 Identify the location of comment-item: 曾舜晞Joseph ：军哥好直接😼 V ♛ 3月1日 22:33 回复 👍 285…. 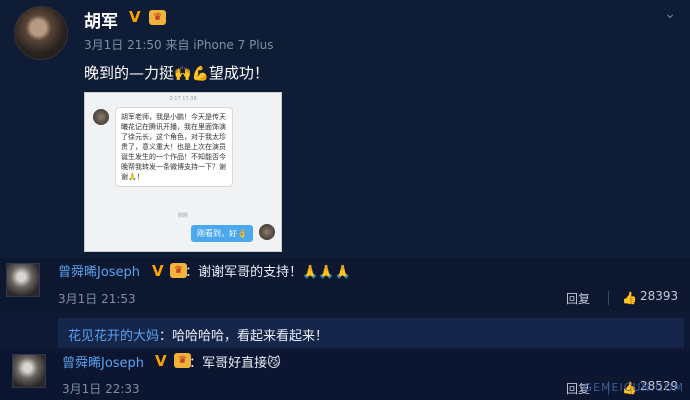
(345, 375).